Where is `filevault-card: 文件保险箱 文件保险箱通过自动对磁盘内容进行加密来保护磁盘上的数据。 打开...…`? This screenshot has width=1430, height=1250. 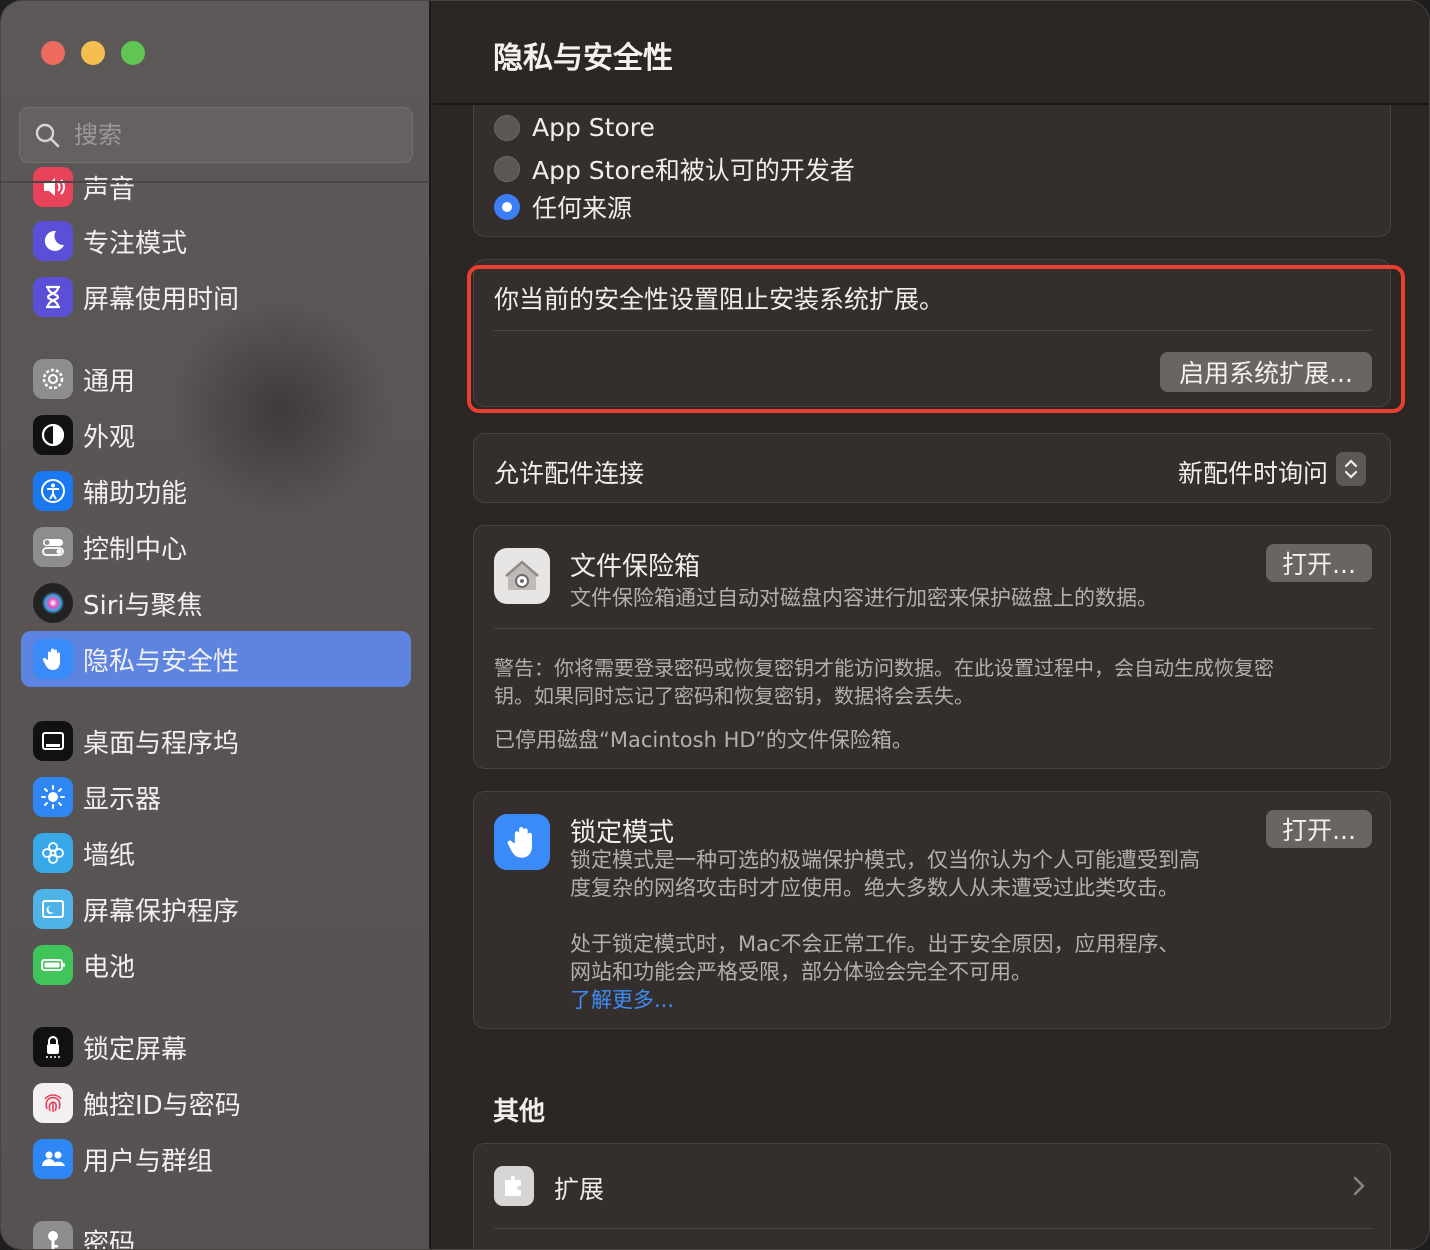 filevault-card: 文件保险箱 文件保险箱通过自动对磁盘内容进行加密来保护磁盘上的数据。 打开...… is located at coordinates (932, 647).